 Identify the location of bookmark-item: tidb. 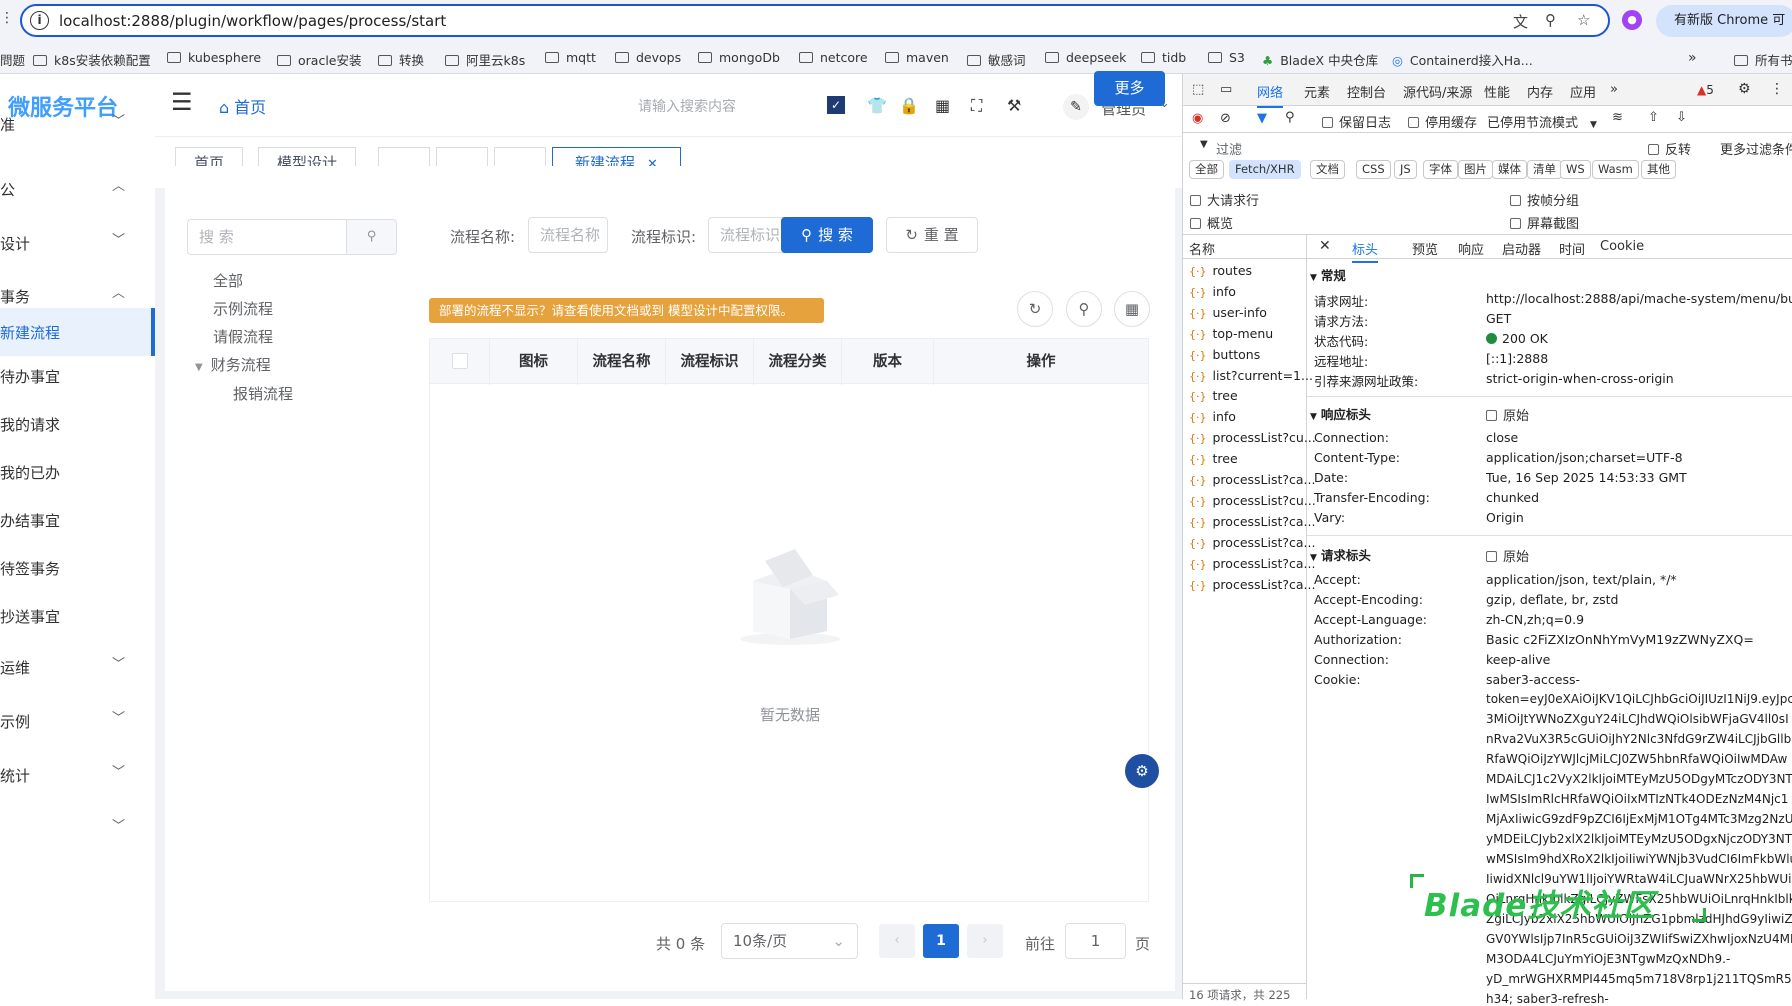
(1163, 57).